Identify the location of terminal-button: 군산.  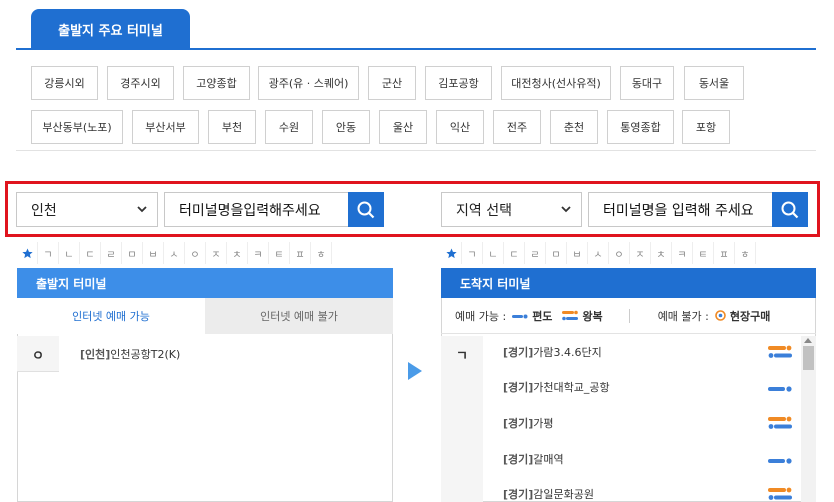
(392, 83).